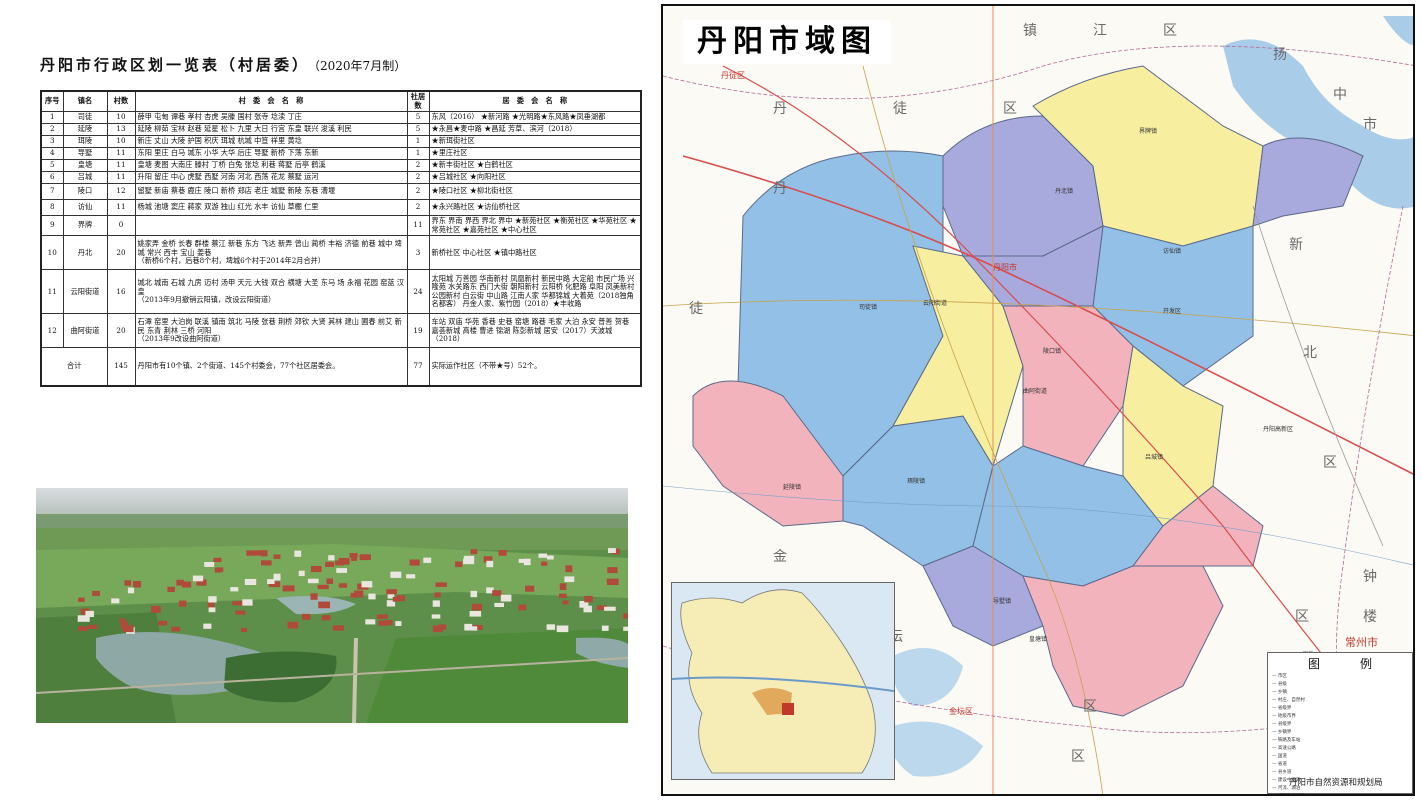 This screenshot has width=1422, height=800. Describe the element at coordinates (1360, 664) in the screenshot. I see `legend-title: 图例` at that location.